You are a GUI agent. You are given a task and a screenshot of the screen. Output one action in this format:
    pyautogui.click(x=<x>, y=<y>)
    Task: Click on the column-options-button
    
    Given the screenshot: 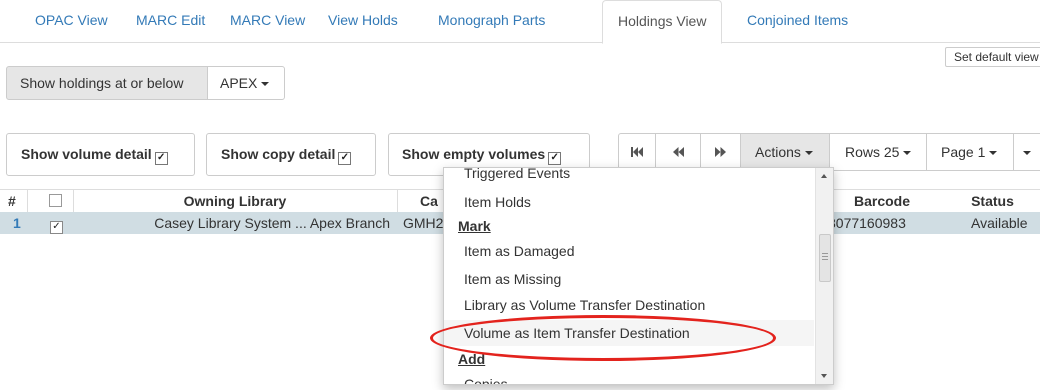 What is the action you would take?
    pyautogui.click(x=1026, y=152)
    